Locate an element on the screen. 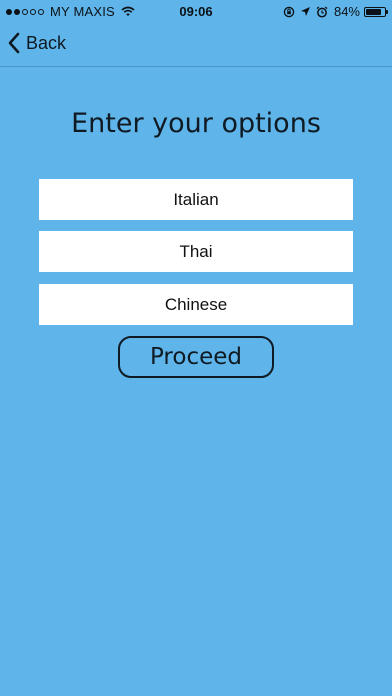  page-title: Enter your options is located at coordinates (196, 123).